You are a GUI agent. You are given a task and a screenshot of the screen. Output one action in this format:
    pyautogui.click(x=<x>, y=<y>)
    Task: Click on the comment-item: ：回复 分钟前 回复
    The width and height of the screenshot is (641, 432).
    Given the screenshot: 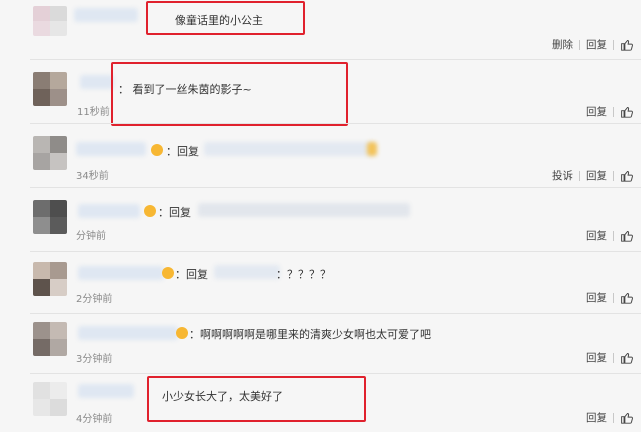 What is the action you would take?
    pyautogui.click(x=320, y=220)
    